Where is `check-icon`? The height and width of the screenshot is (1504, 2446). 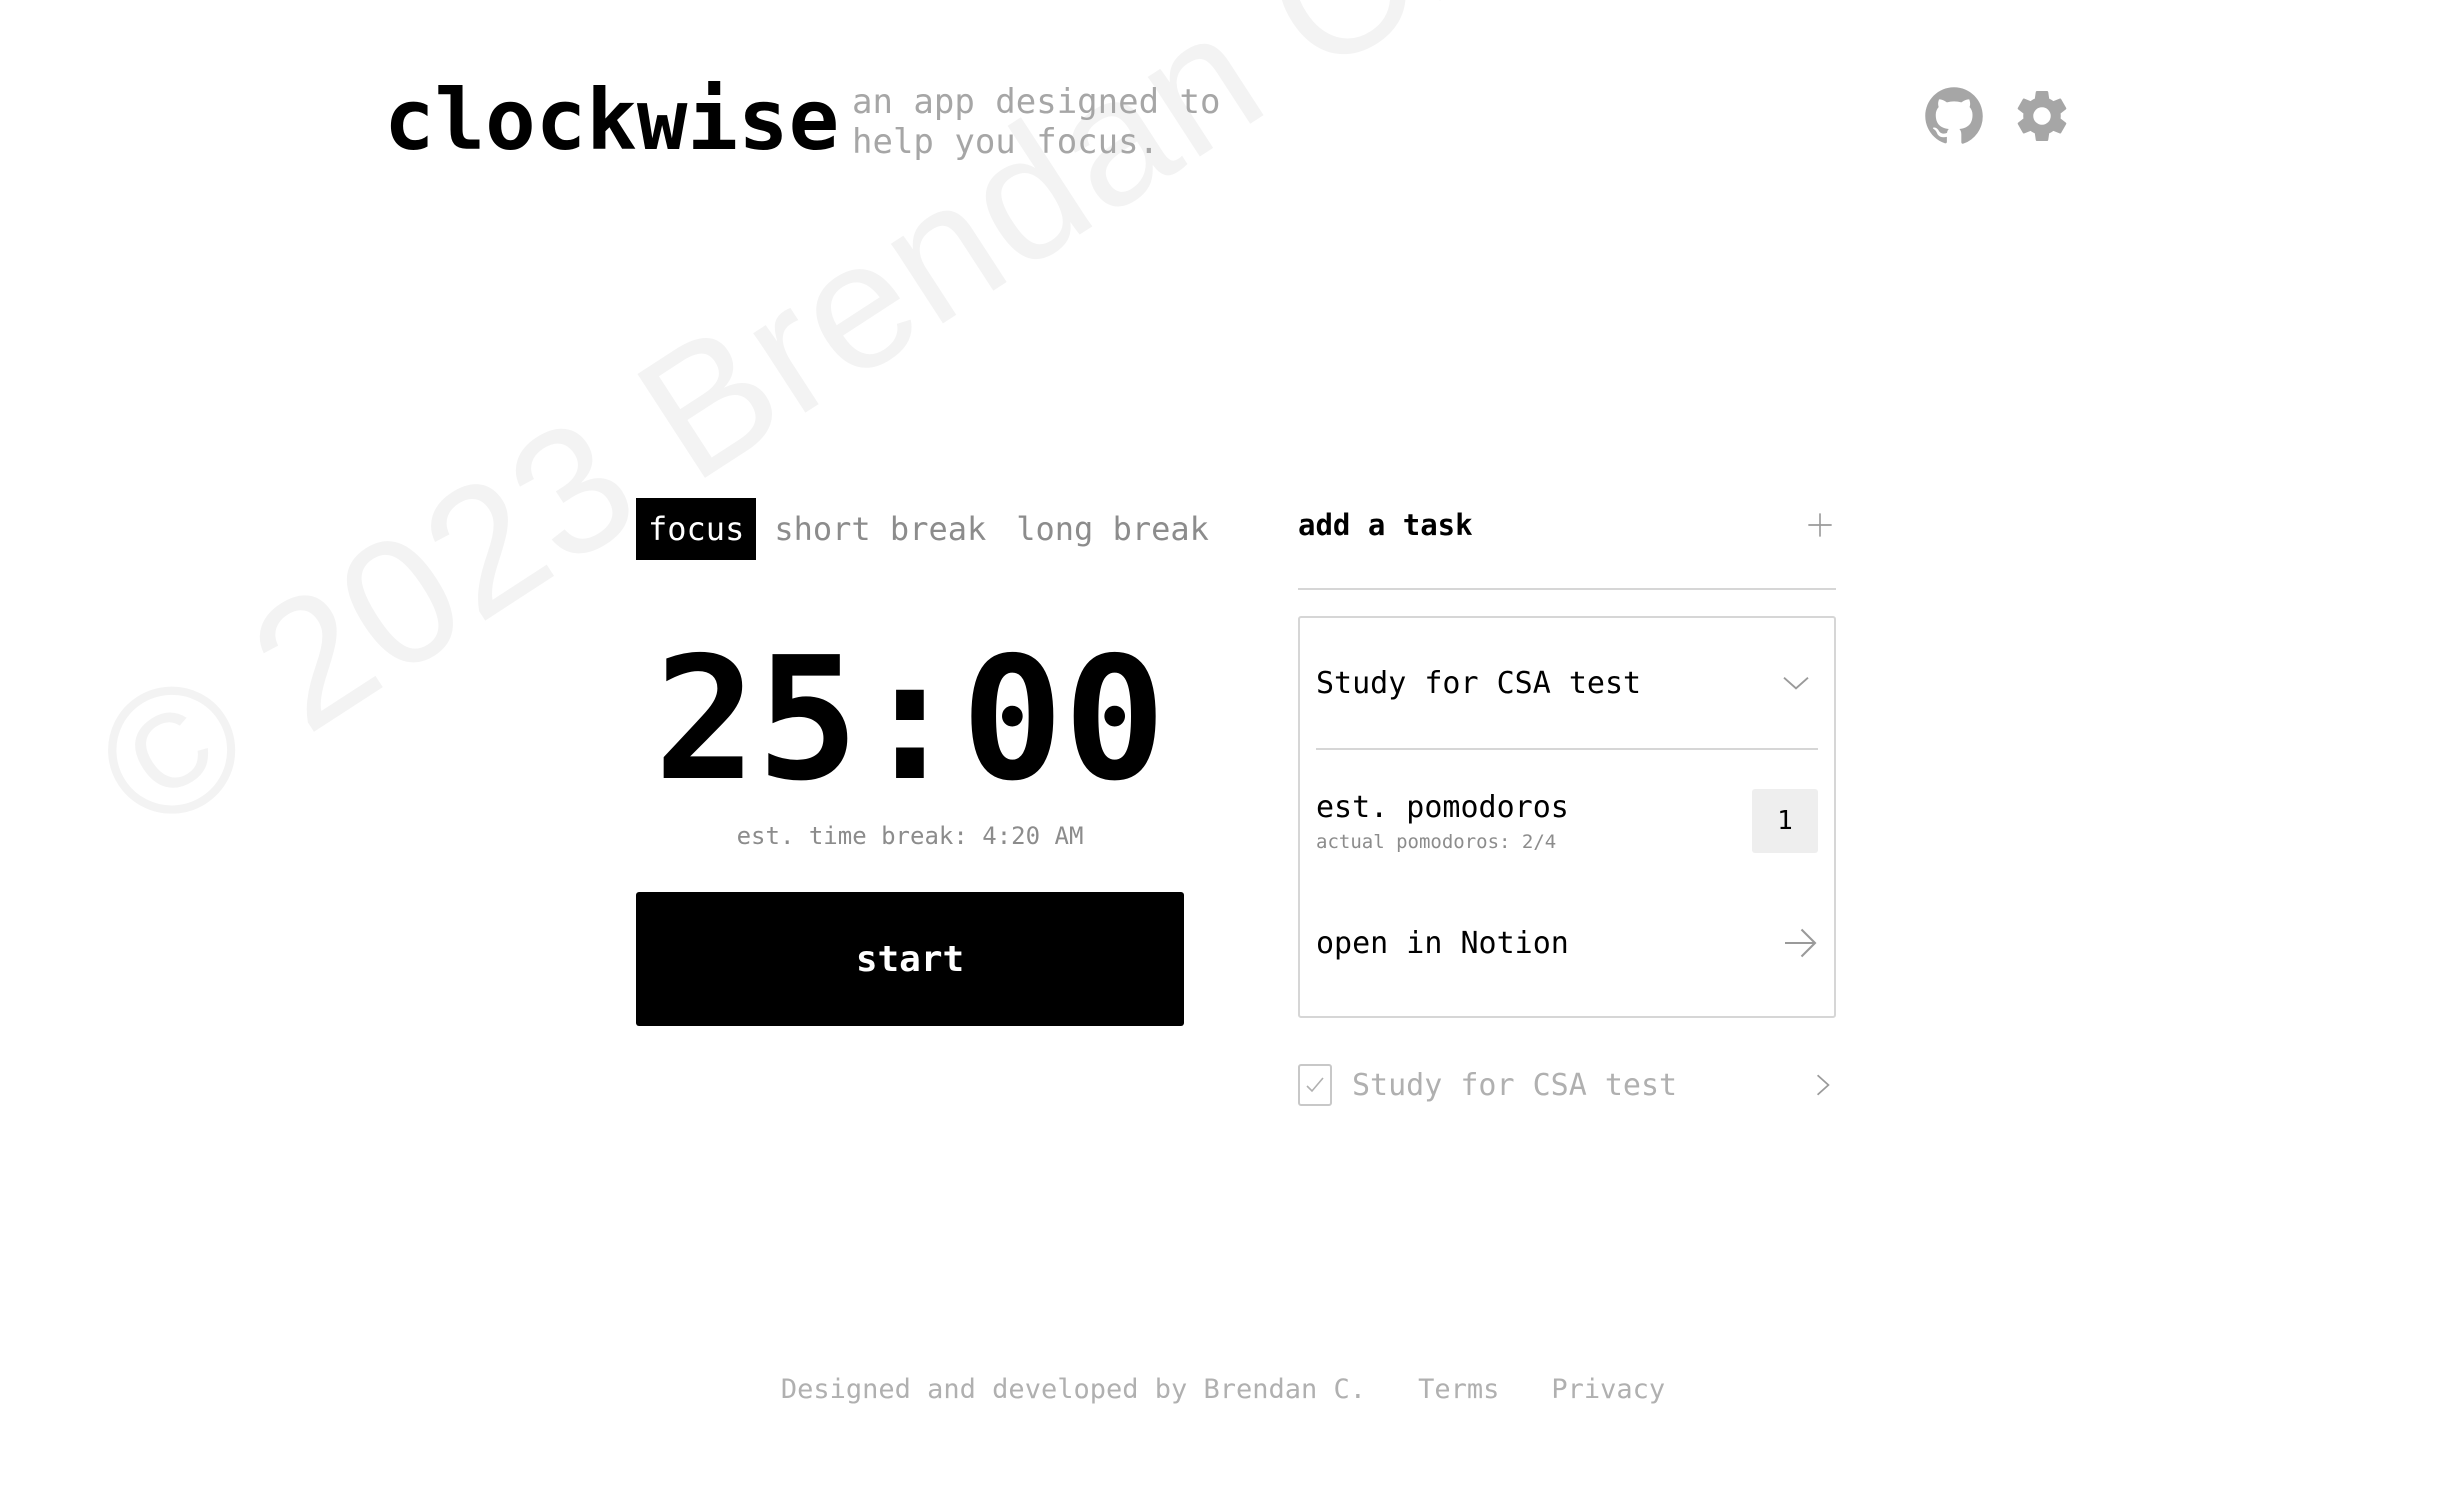 check-icon is located at coordinates (1315, 1085).